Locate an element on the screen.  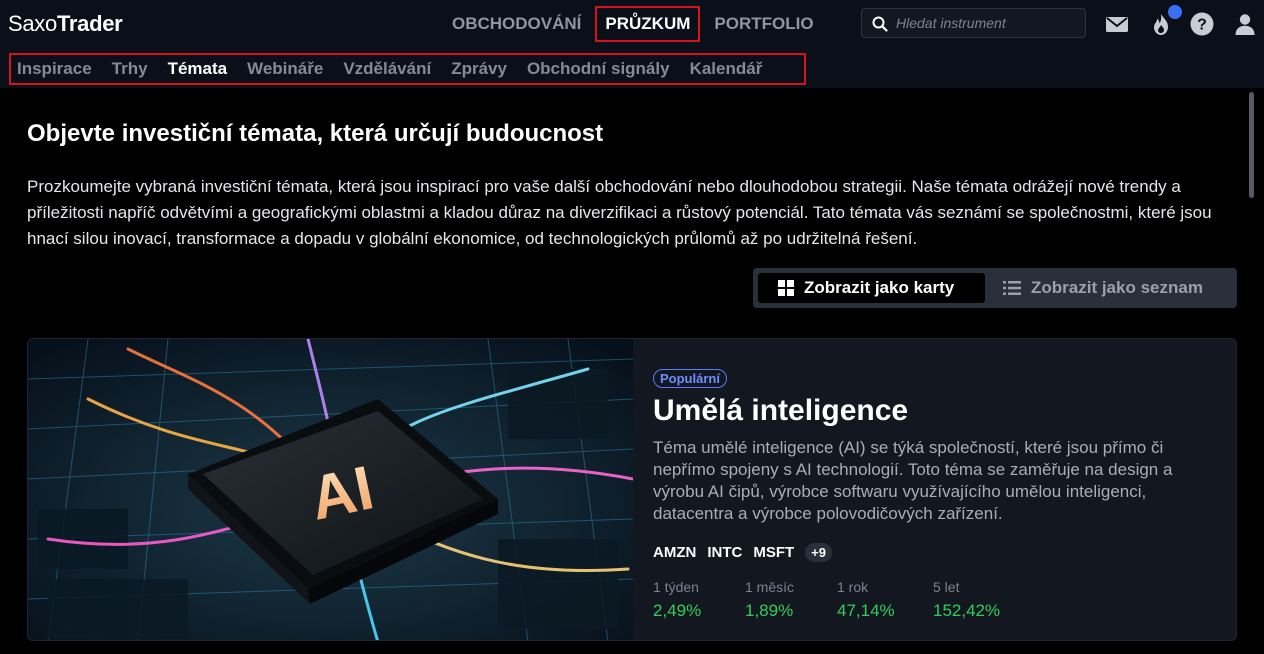
popular-badge: Populární is located at coordinates (690, 378).